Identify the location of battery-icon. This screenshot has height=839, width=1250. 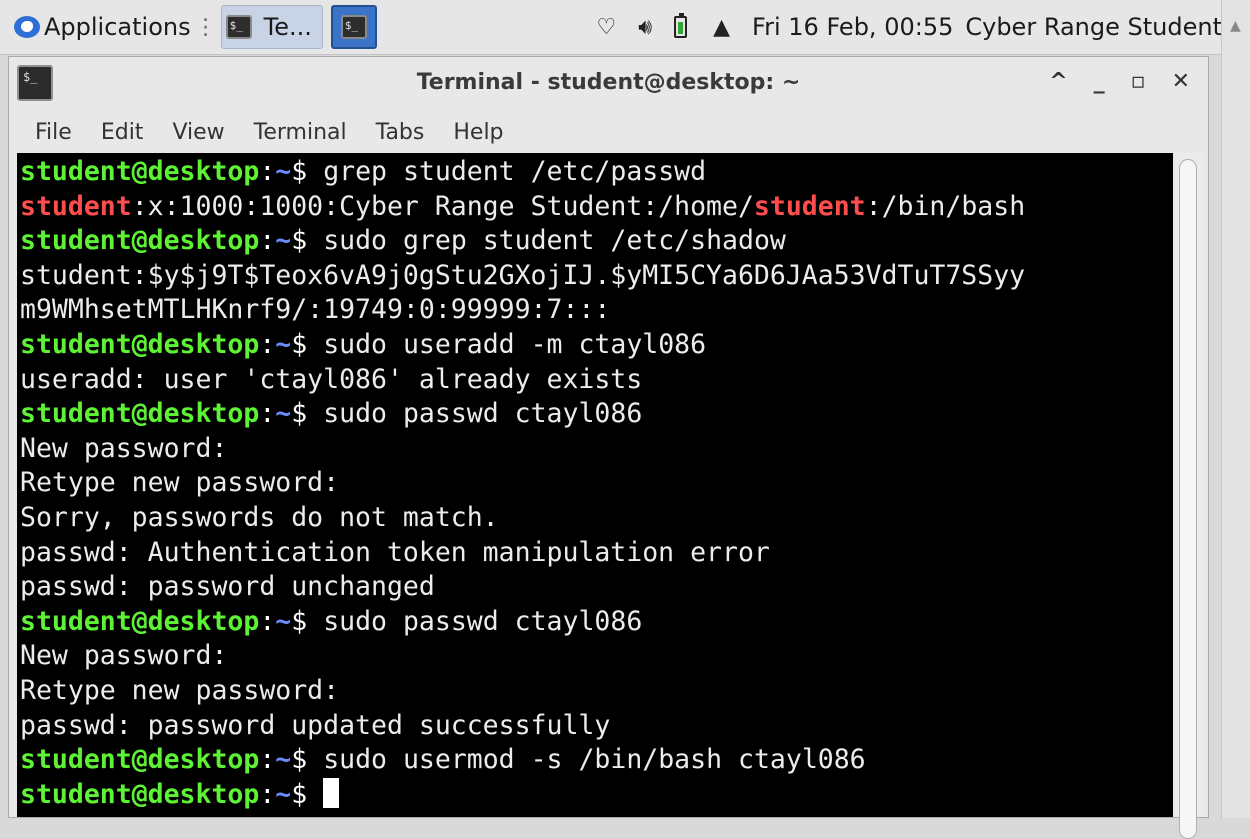
(681, 25).